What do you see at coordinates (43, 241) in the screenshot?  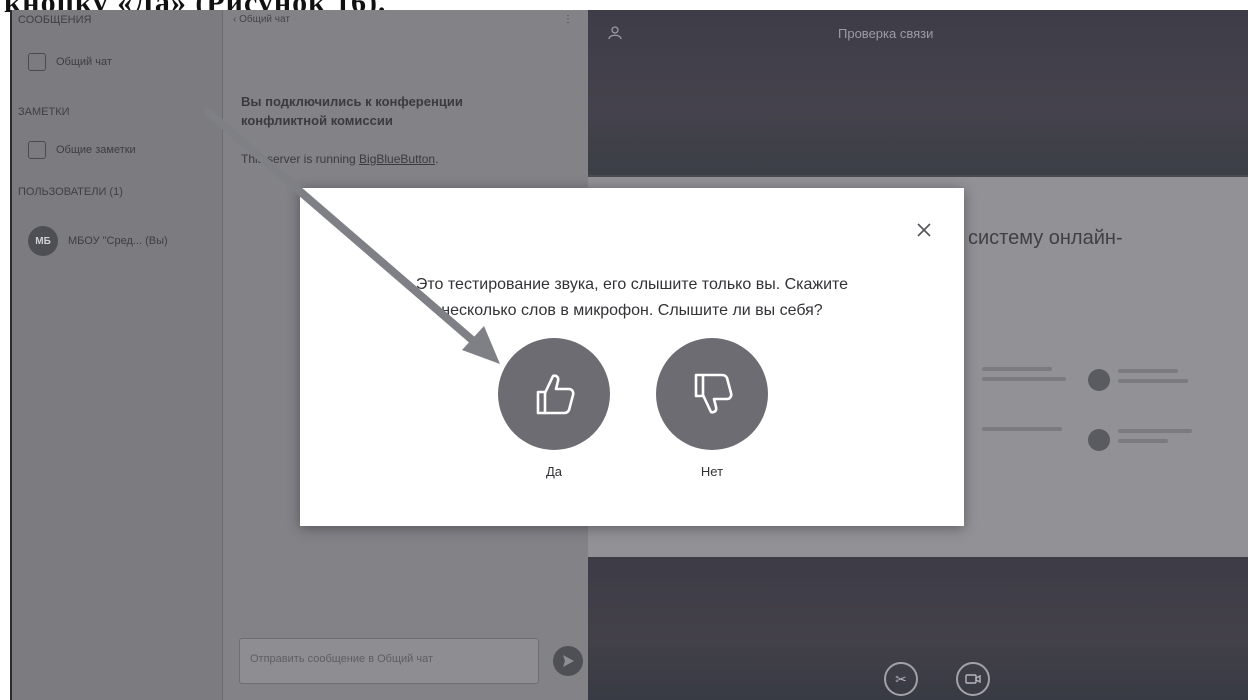 I see `avatar: МБ` at bounding box center [43, 241].